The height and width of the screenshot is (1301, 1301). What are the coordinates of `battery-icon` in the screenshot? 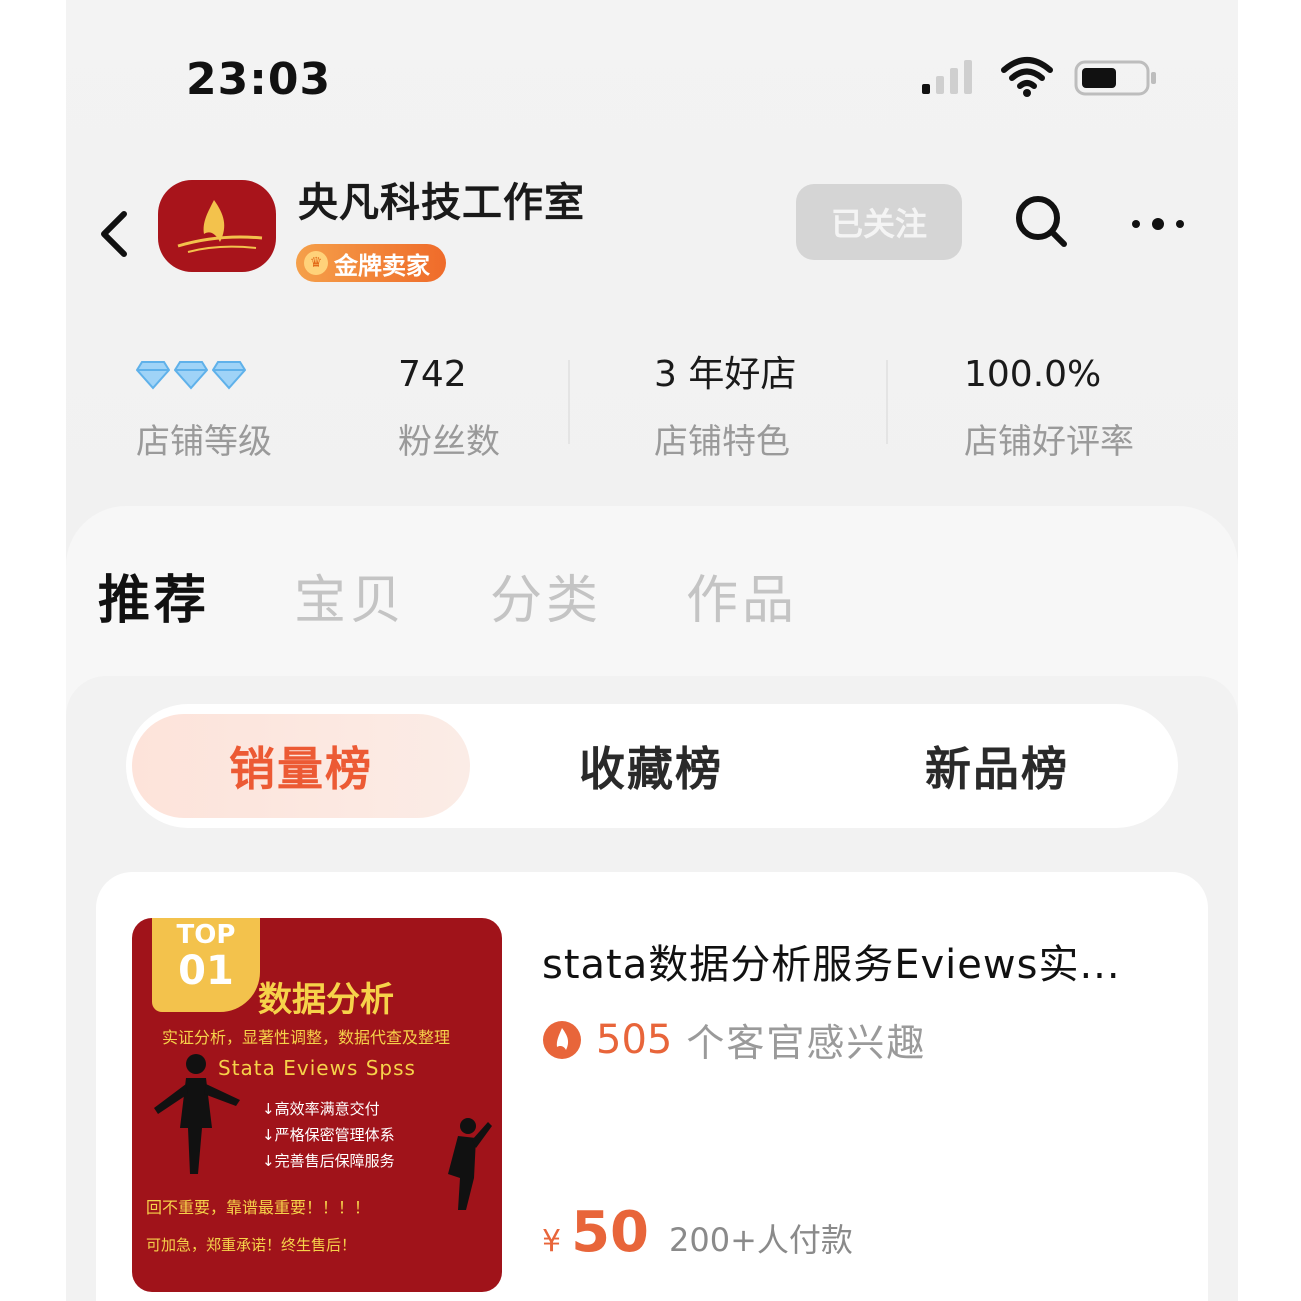 It's located at (1115, 78).